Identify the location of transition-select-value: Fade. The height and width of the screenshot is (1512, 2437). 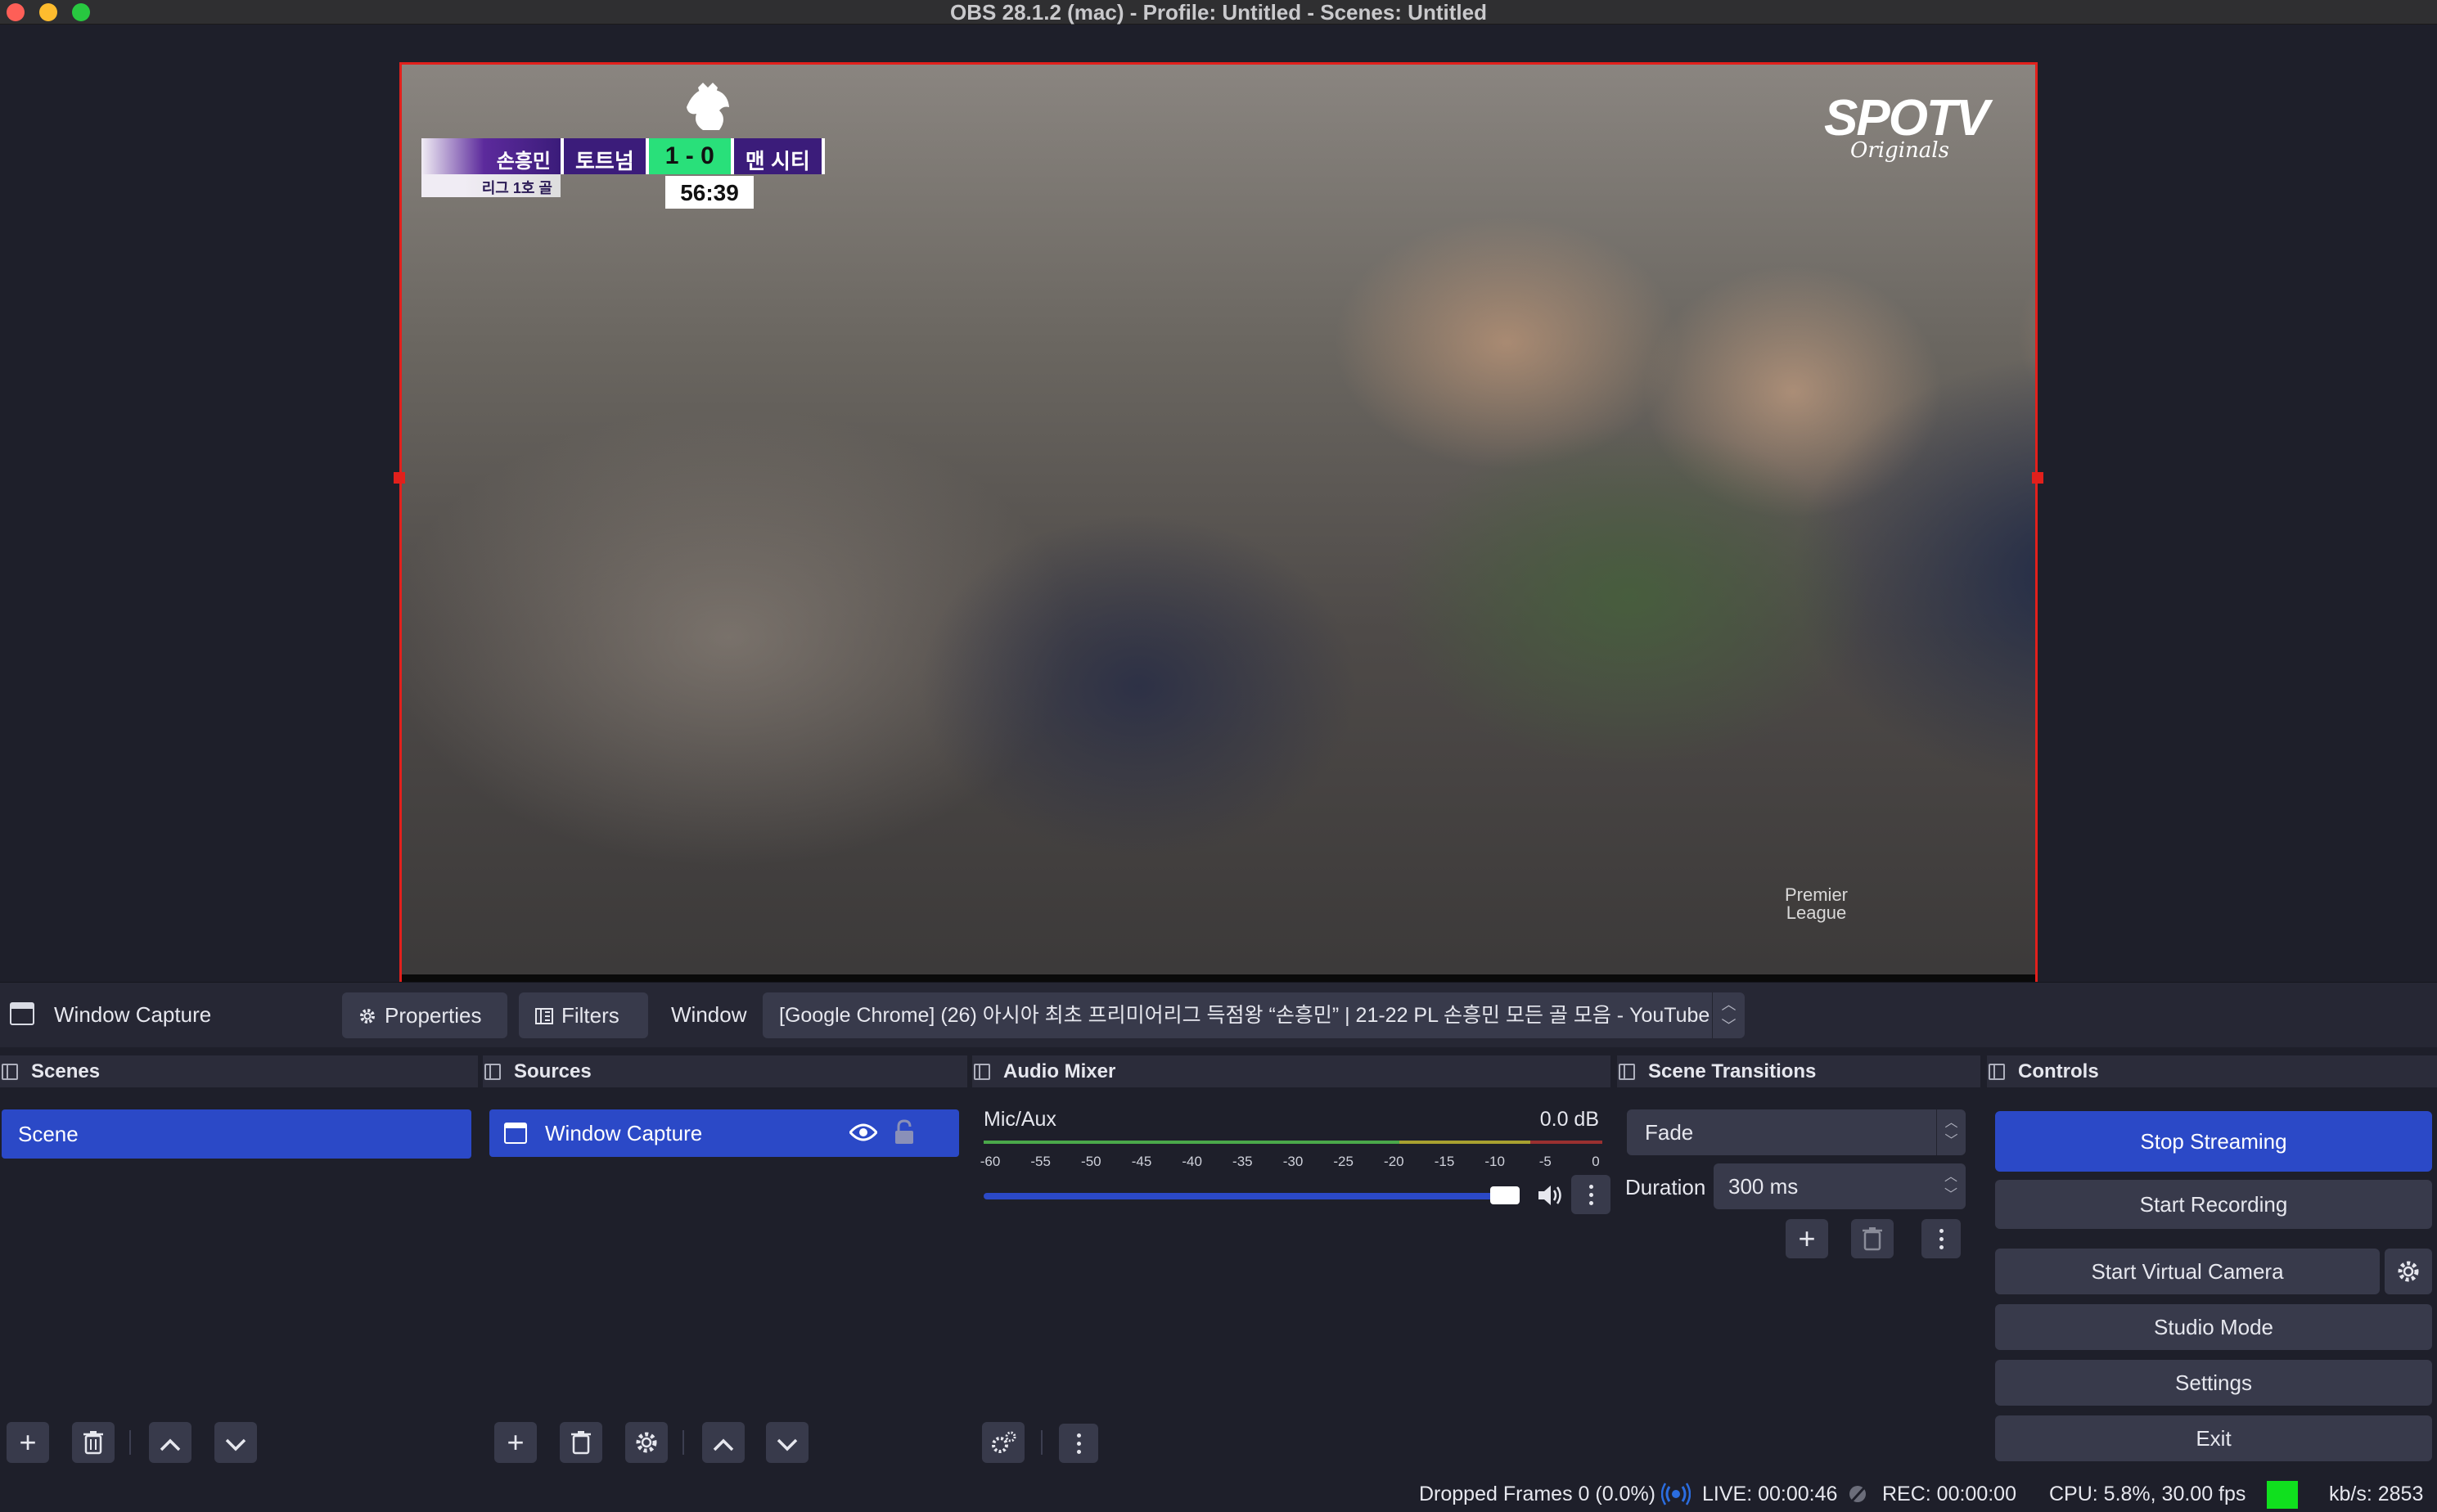
(1669, 1133).